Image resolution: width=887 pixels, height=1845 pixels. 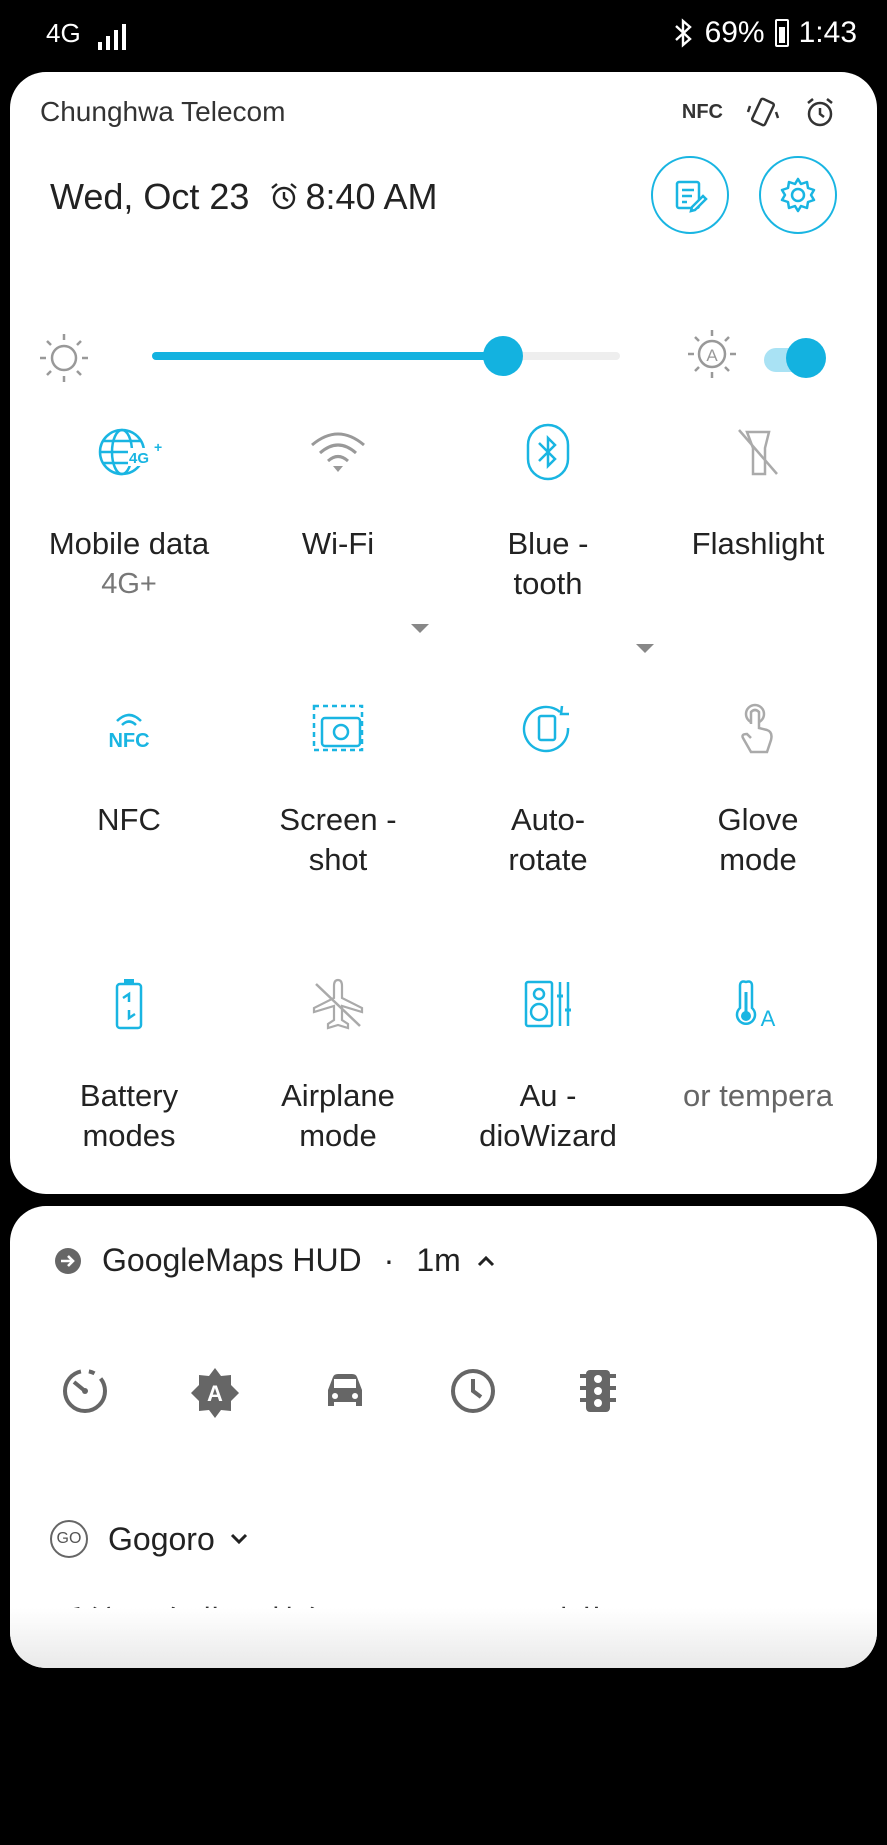 What do you see at coordinates (443, 1638) in the screenshot?
I see `notification-shade-edge` at bounding box center [443, 1638].